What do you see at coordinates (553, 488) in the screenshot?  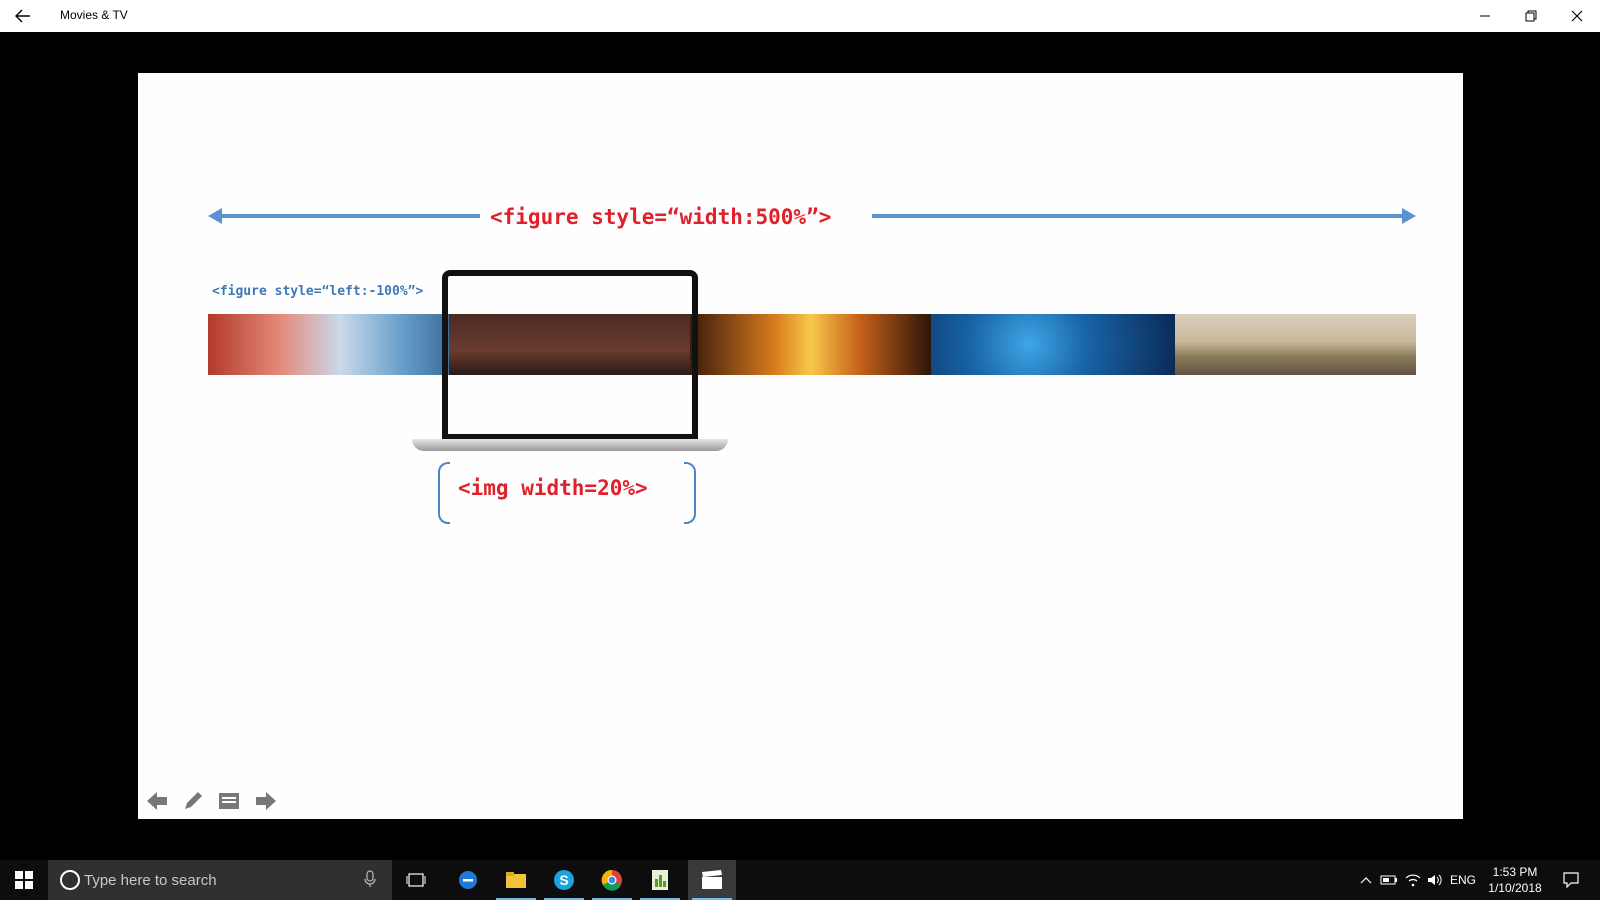 I see `img-width-label: <img width=20%>` at bounding box center [553, 488].